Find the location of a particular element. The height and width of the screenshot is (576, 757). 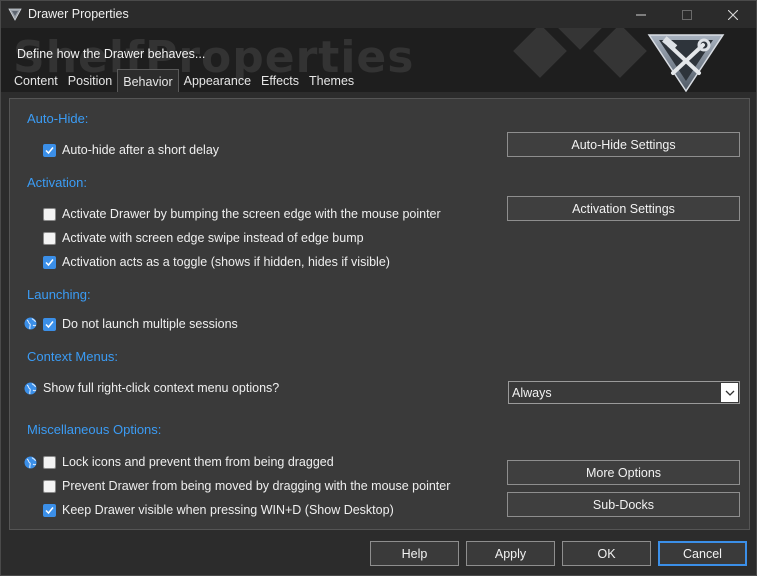

tab-position: Position is located at coordinates (90, 81).